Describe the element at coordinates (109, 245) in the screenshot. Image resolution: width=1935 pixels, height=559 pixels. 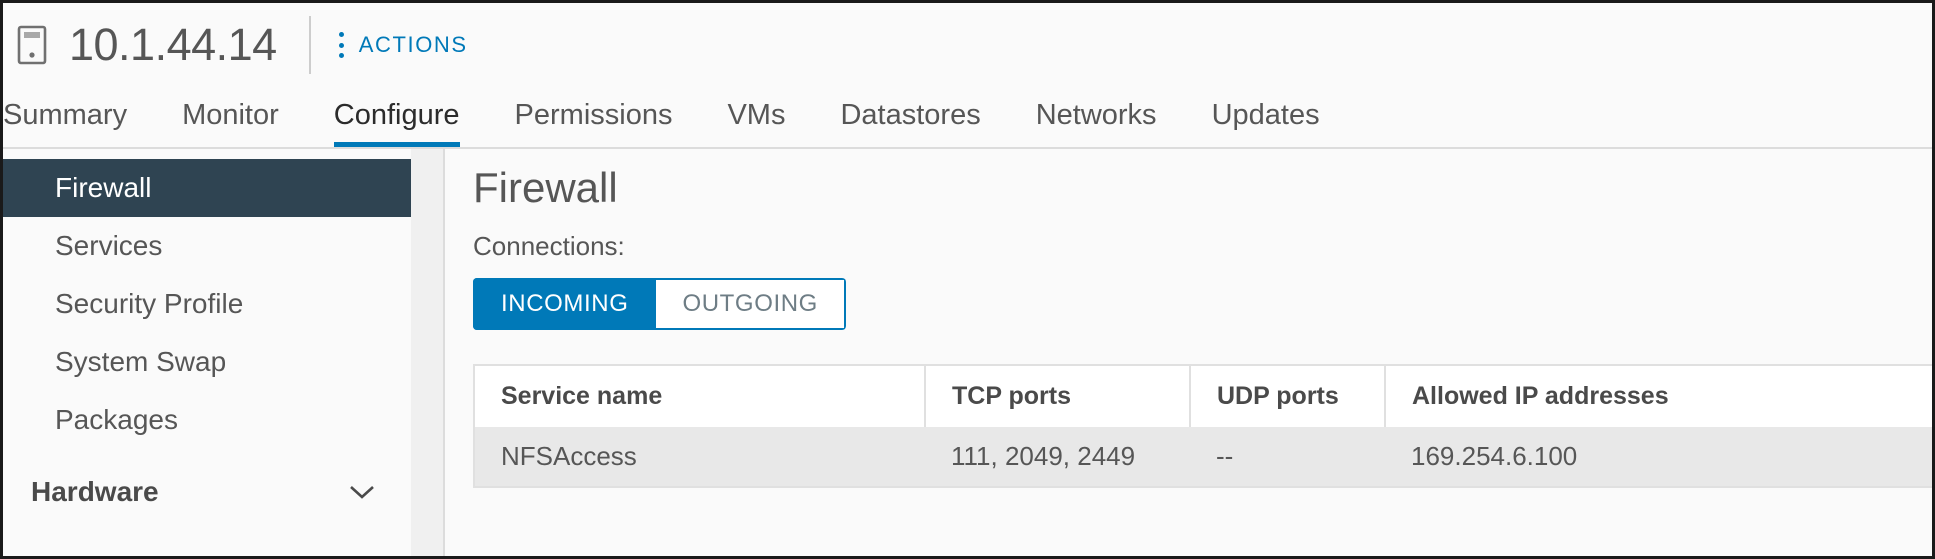
I see `sidebar-item-label: Services` at that location.